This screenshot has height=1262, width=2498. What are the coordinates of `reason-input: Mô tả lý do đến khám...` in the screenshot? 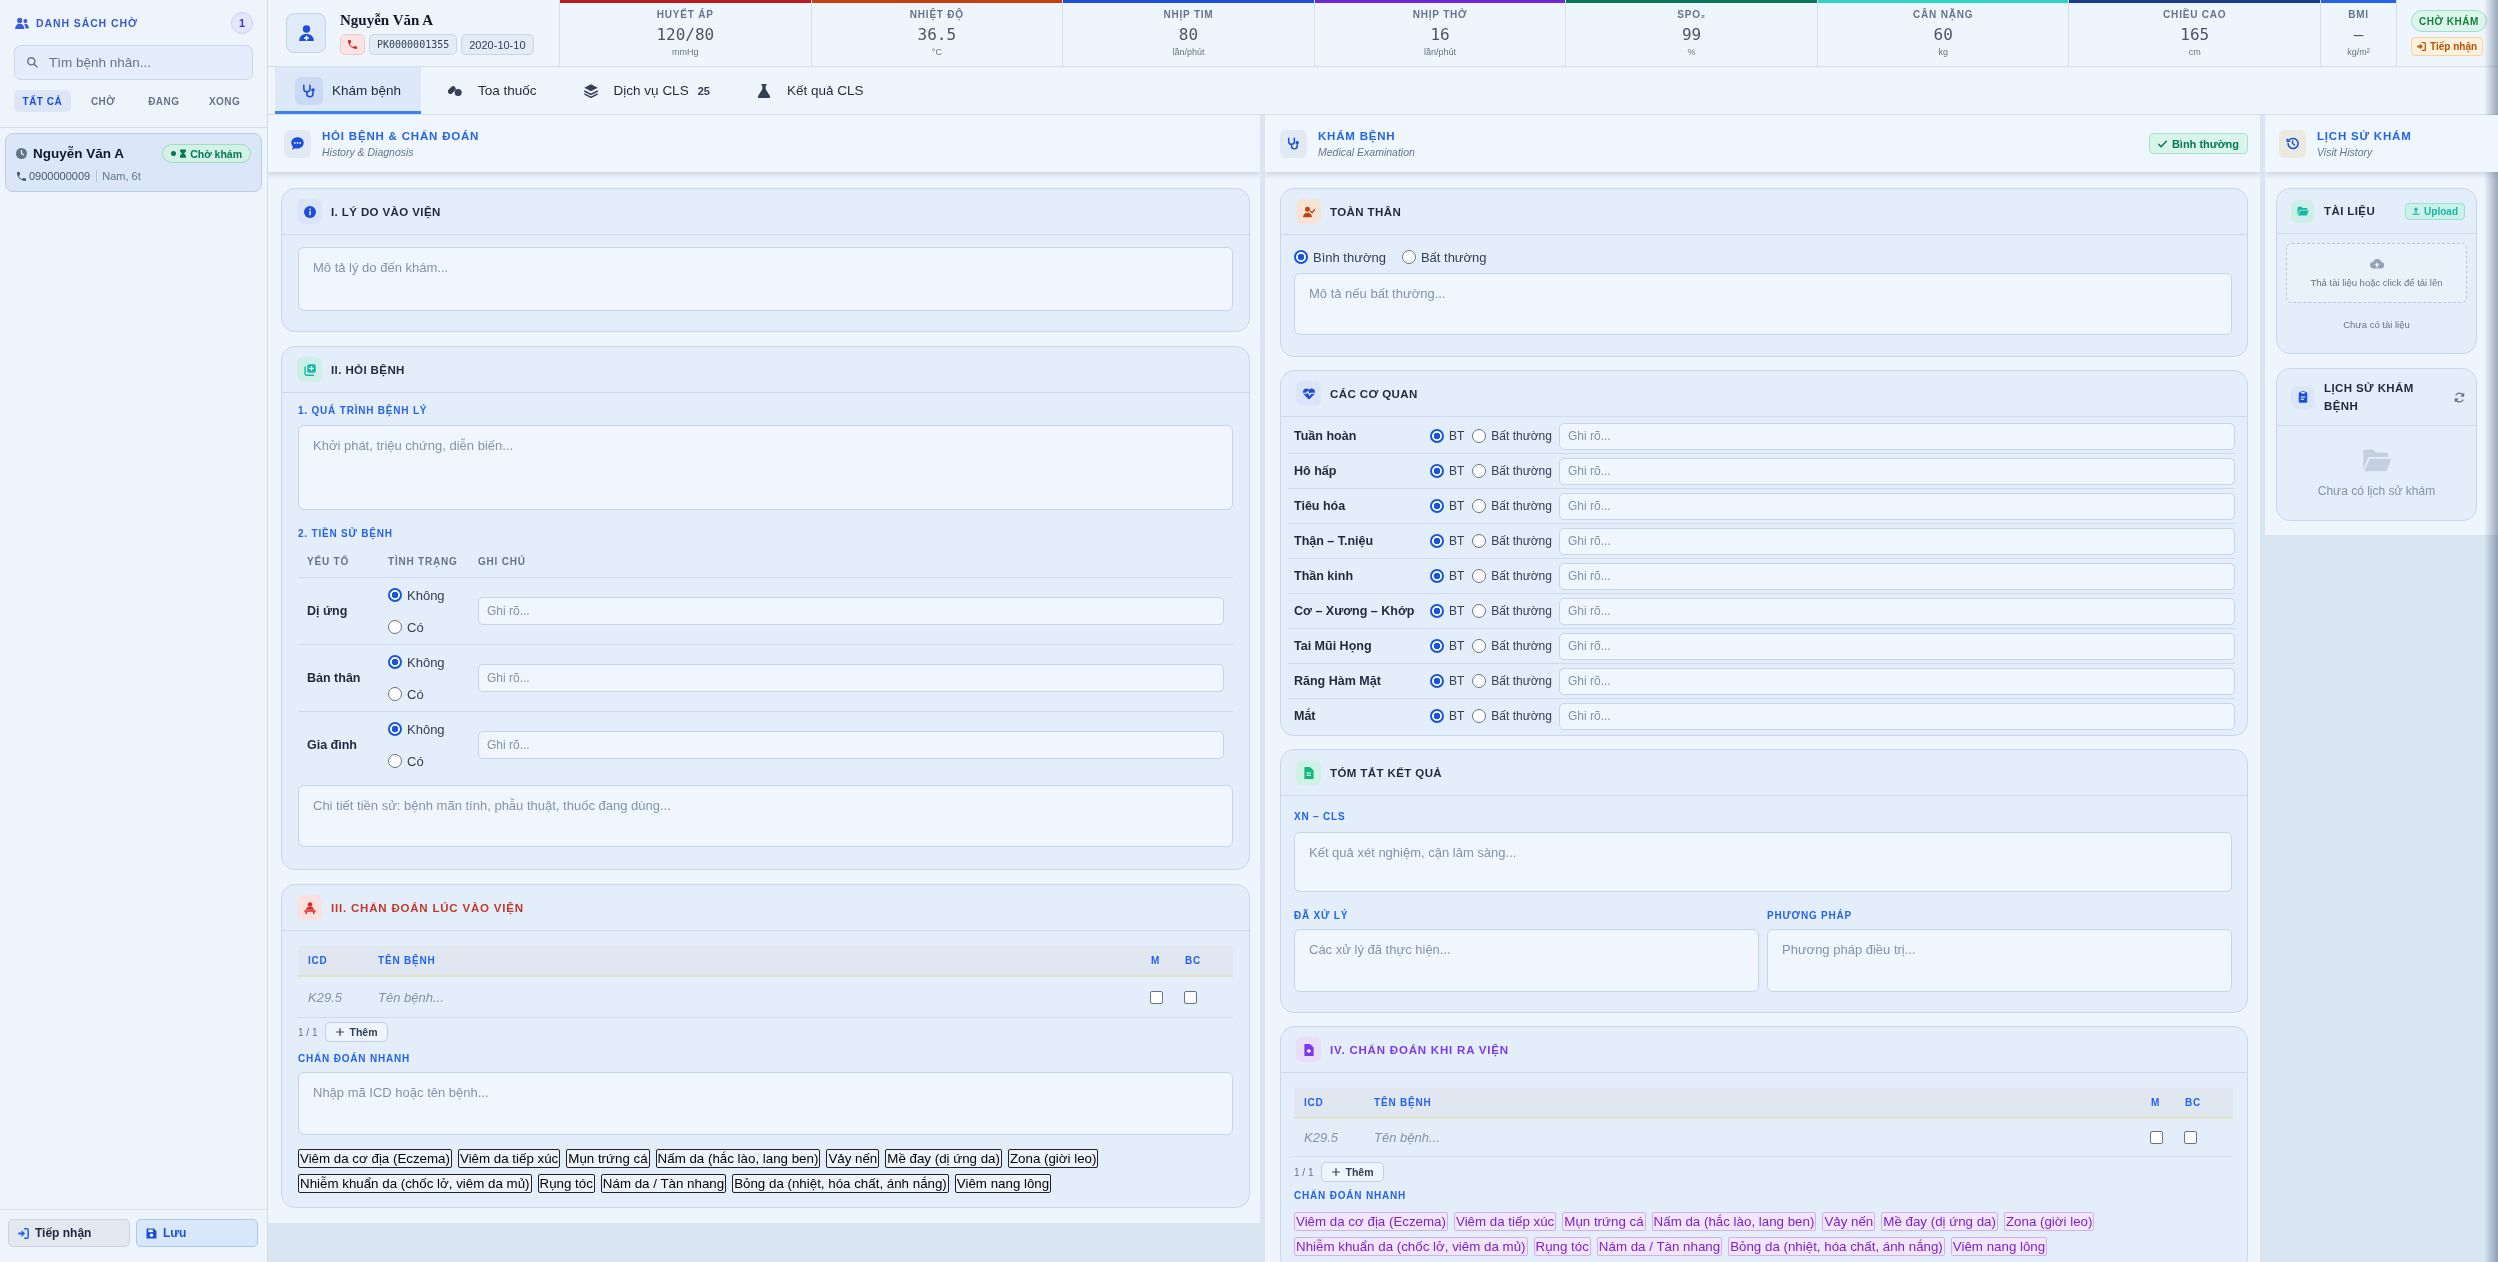 It's located at (765, 279).